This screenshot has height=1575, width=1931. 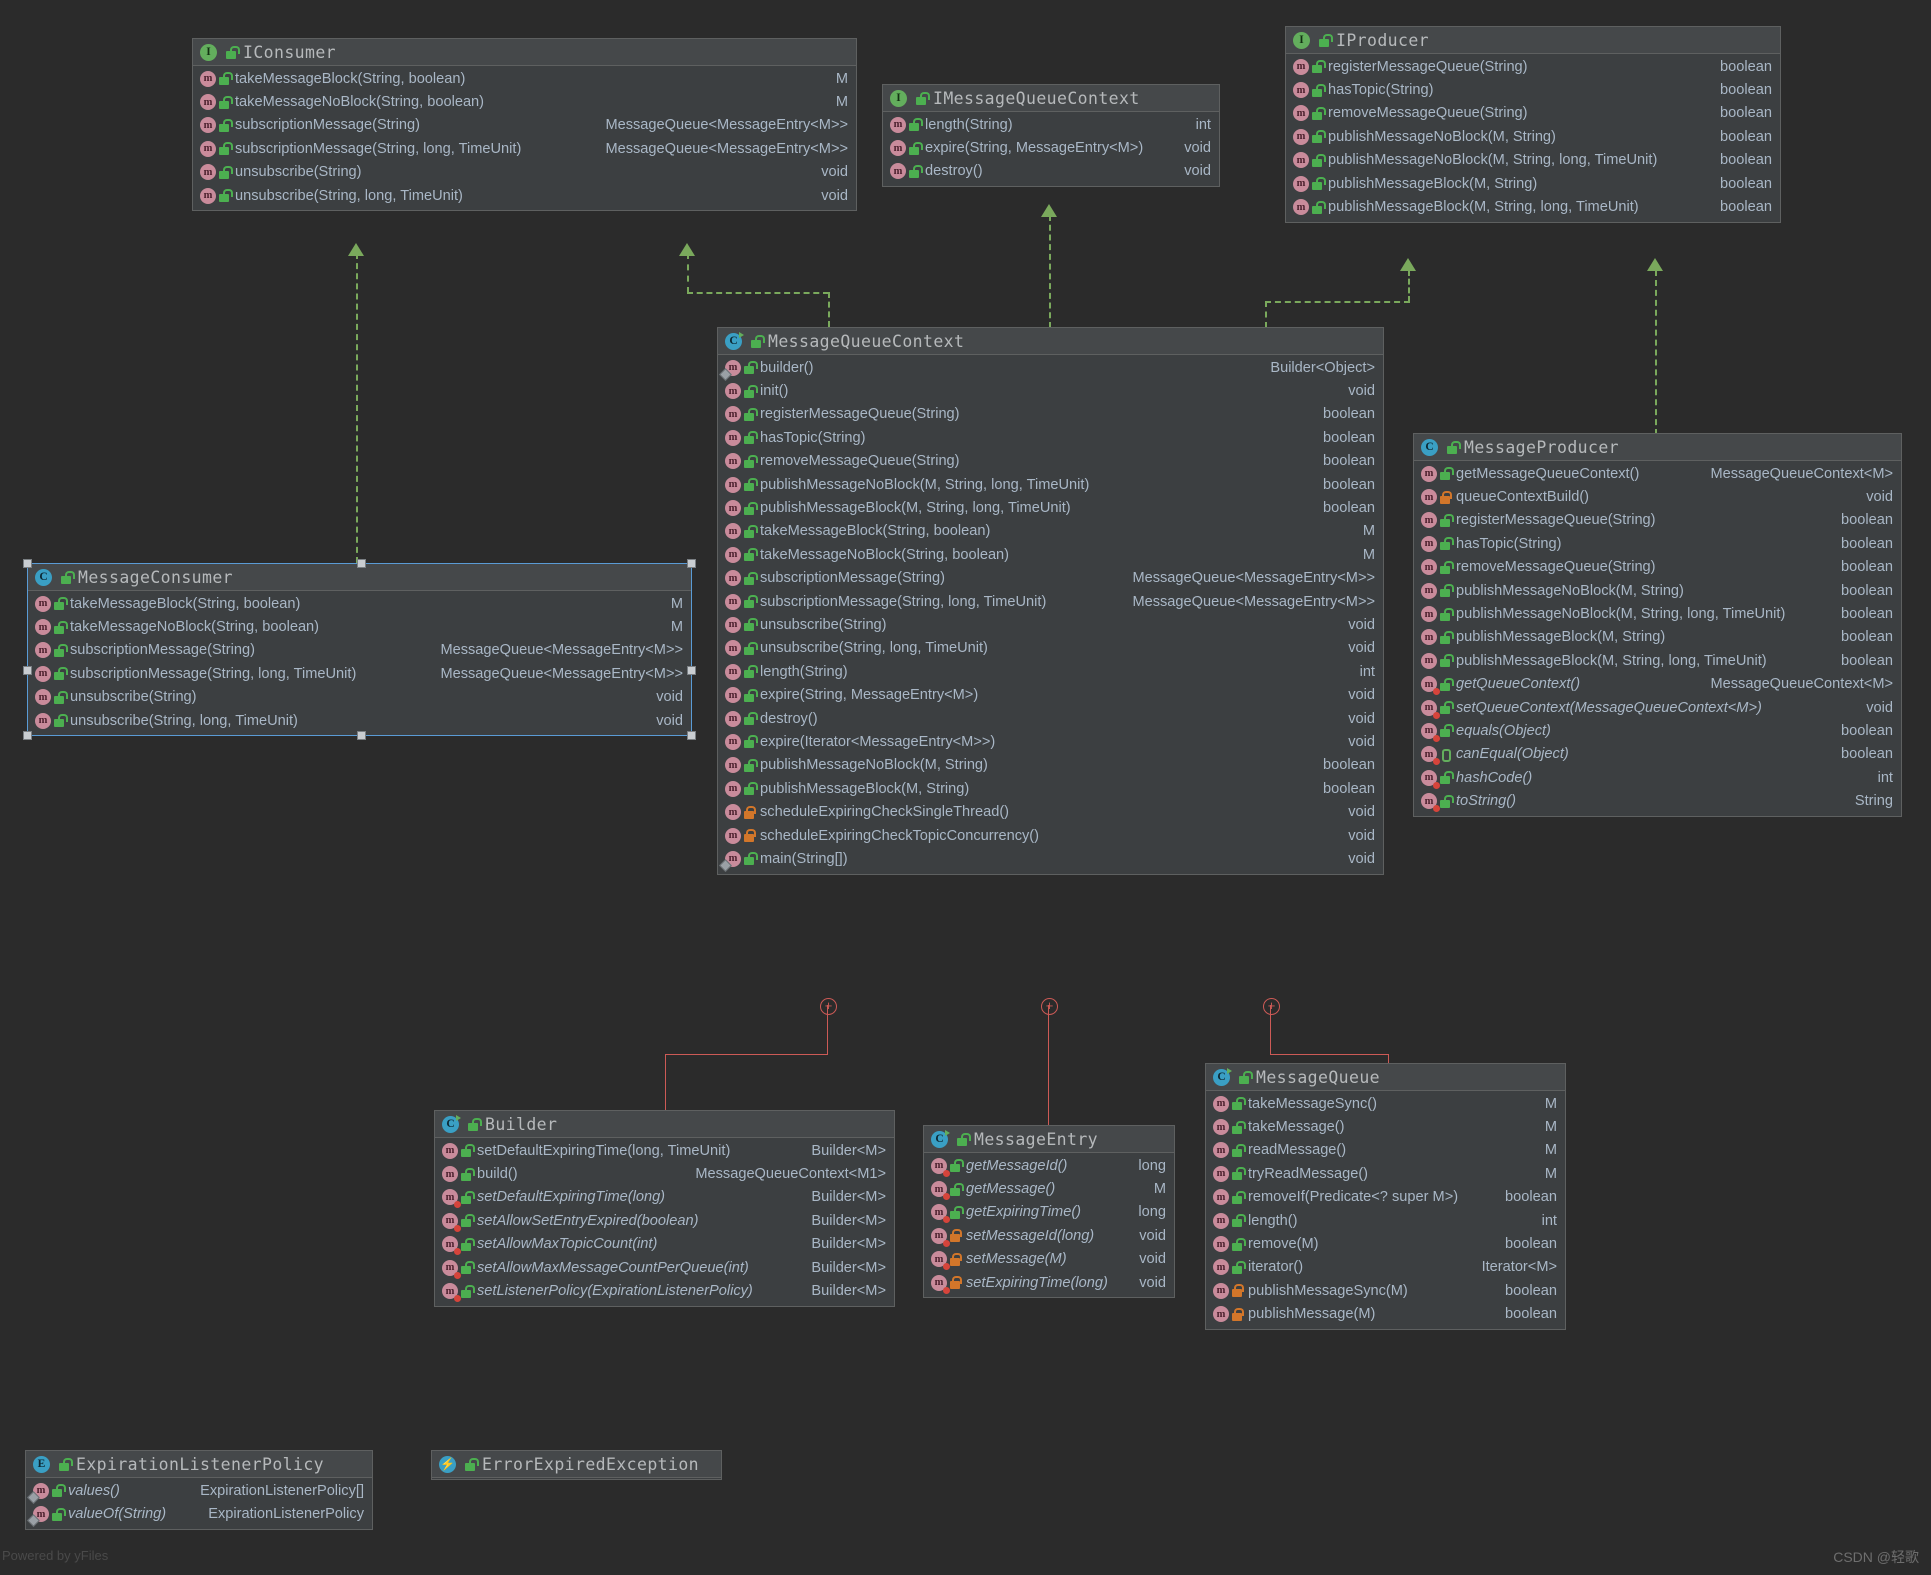 I want to click on member-row: m tryReadMessage() M, so click(x=1385, y=1173).